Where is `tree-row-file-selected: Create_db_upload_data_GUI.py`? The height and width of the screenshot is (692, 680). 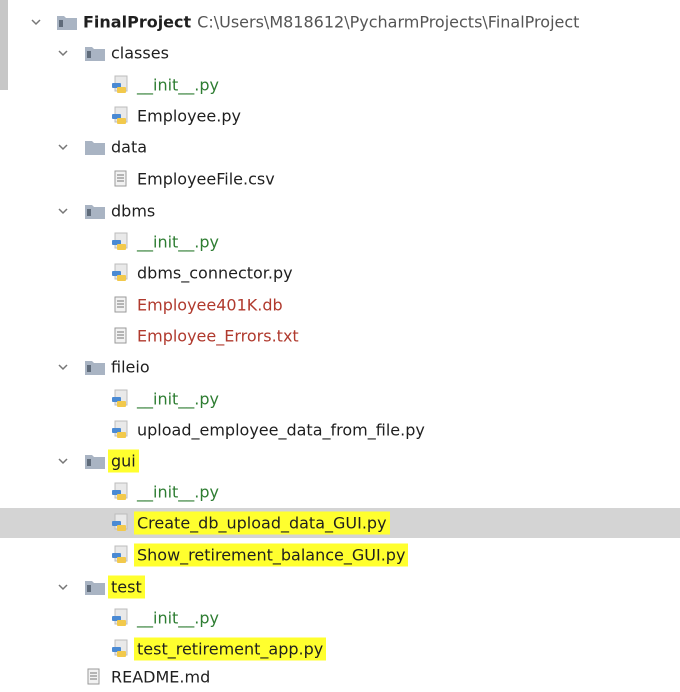 tree-row-file-selected: Create_db_upload_data_GUI.py is located at coordinates (340, 523).